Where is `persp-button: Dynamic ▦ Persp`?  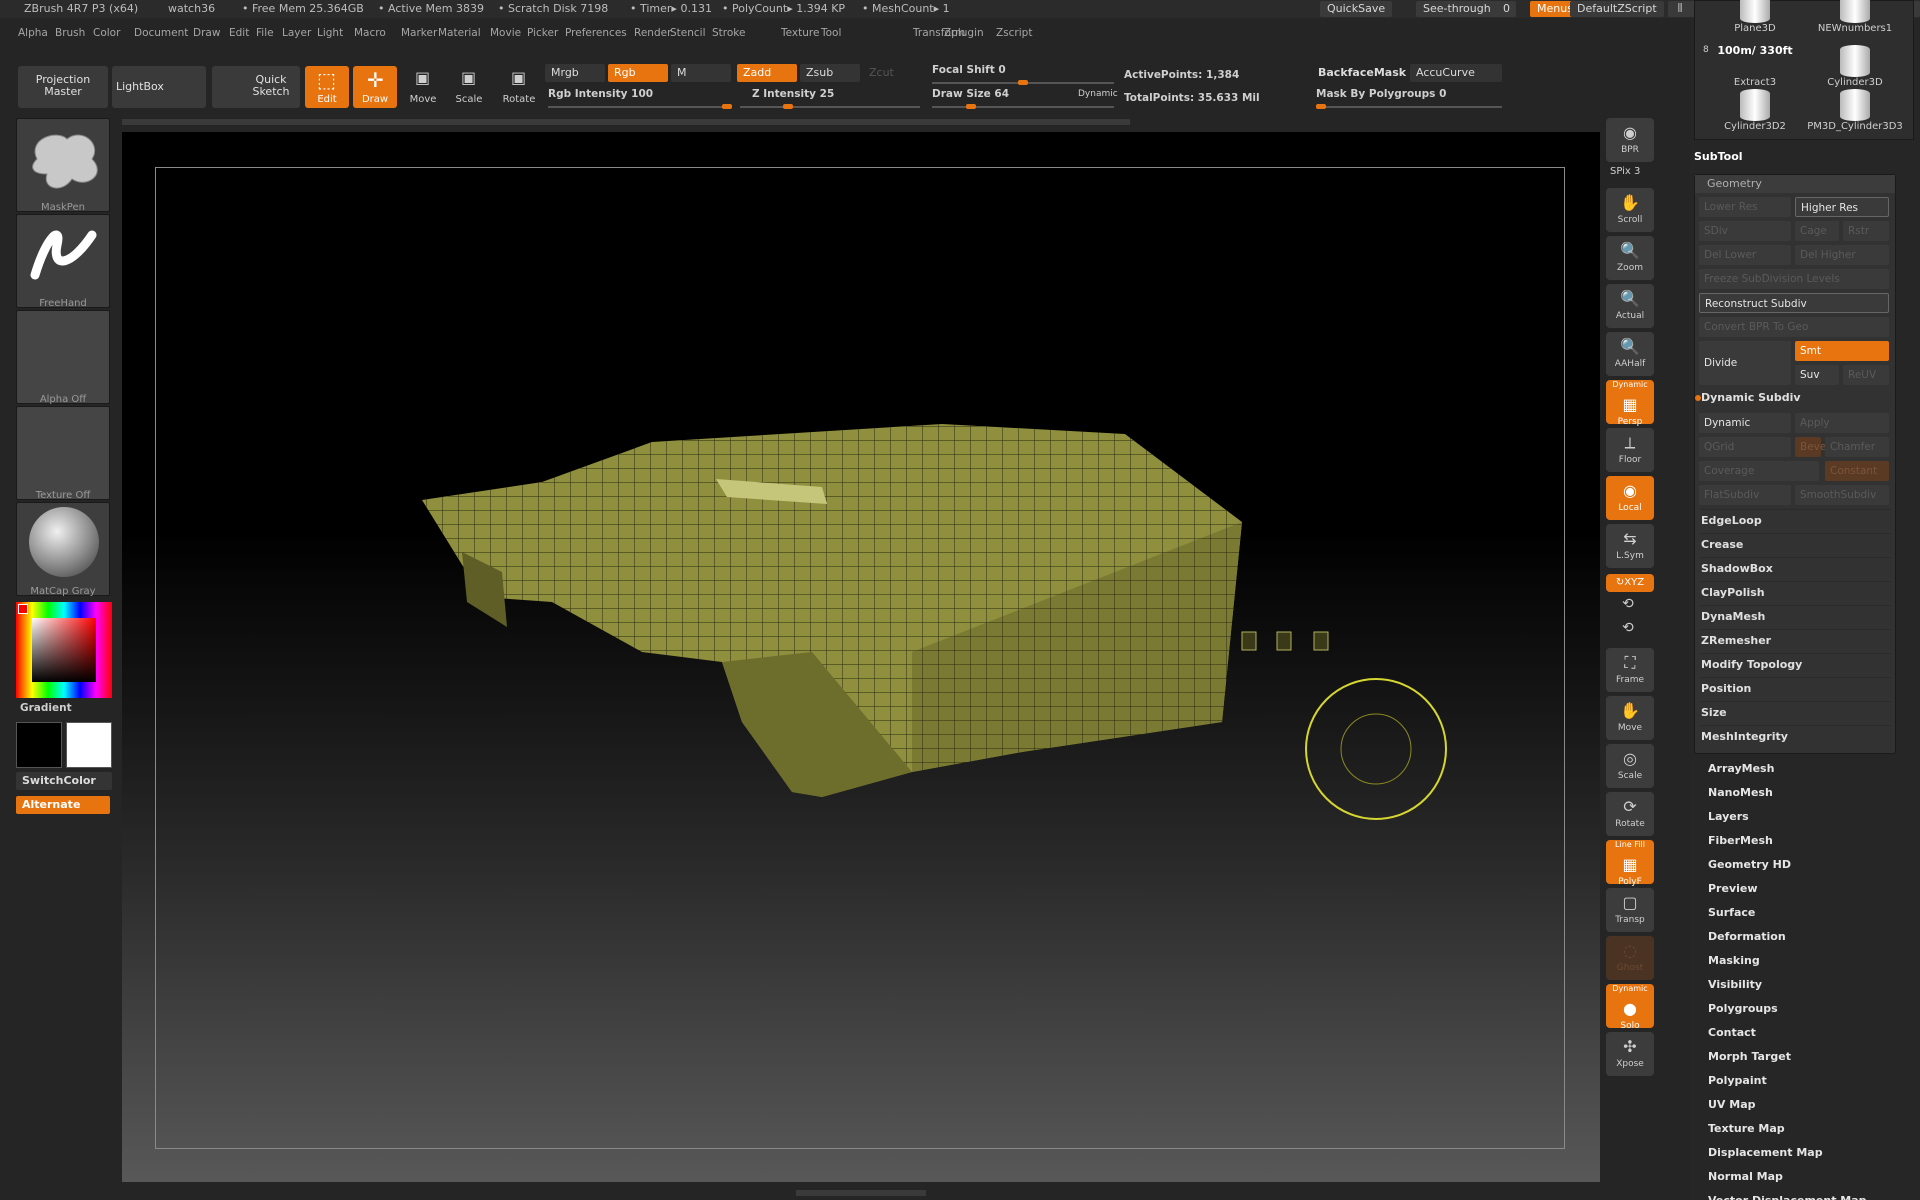
persp-button: Dynamic ▦ Persp is located at coordinates (1630, 403).